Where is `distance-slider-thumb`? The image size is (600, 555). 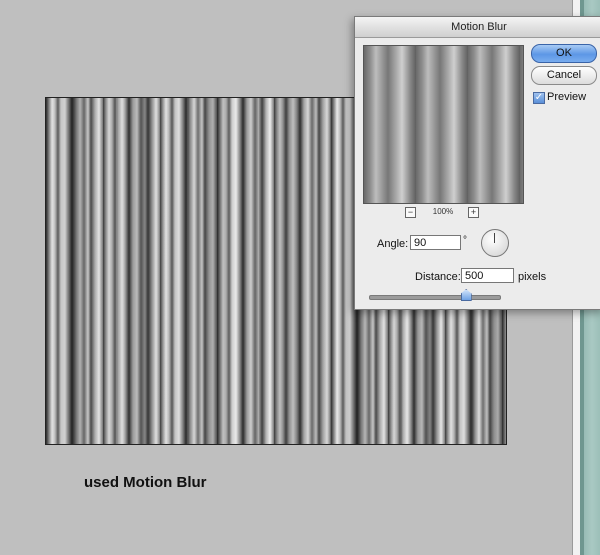 distance-slider-thumb is located at coordinates (466, 295).